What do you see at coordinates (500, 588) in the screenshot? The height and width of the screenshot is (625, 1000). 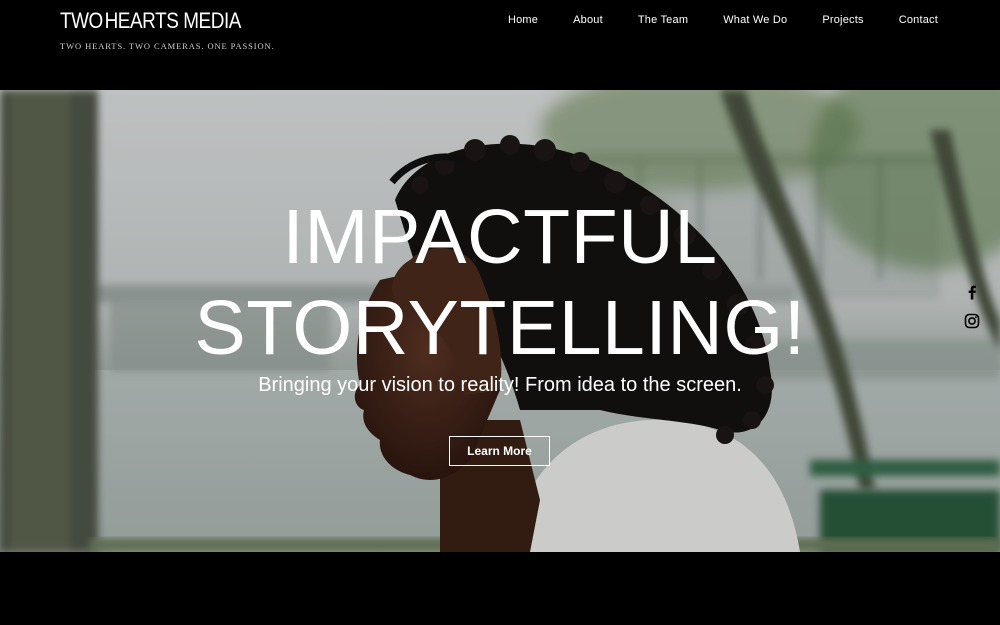 I see `page-bottom-band` at bounding box center [500, 588].